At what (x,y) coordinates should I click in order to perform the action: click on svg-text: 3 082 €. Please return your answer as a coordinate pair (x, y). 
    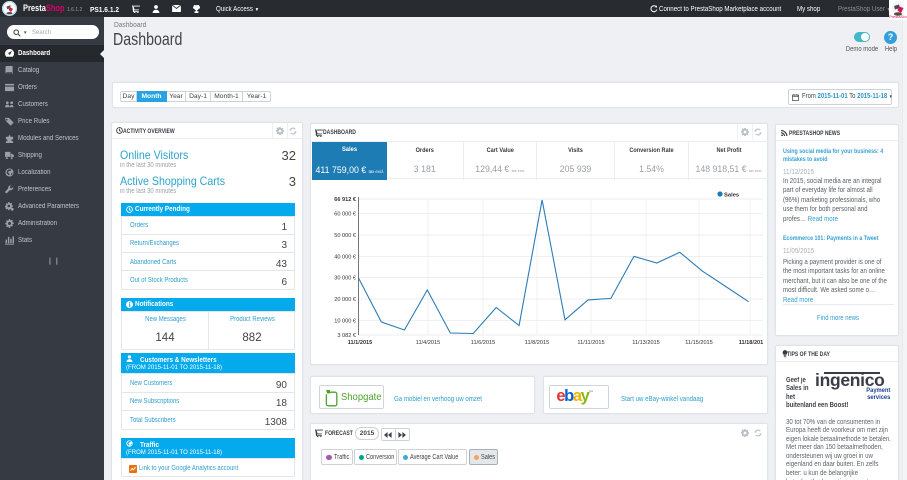
    Looking at the image, I should click on (347, 336).